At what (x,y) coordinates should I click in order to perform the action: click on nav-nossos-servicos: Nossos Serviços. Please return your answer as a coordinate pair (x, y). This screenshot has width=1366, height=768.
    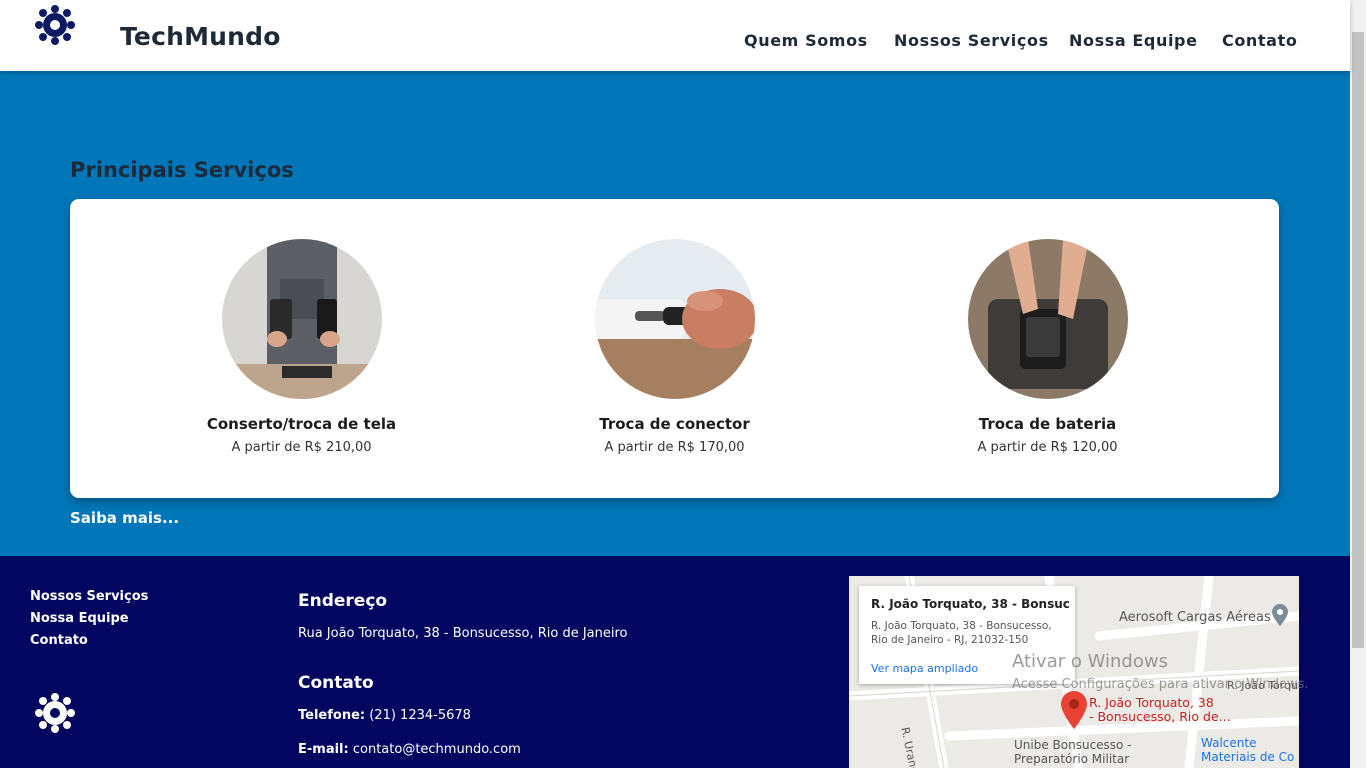
    Looking at the image, I should click on (971, 40).